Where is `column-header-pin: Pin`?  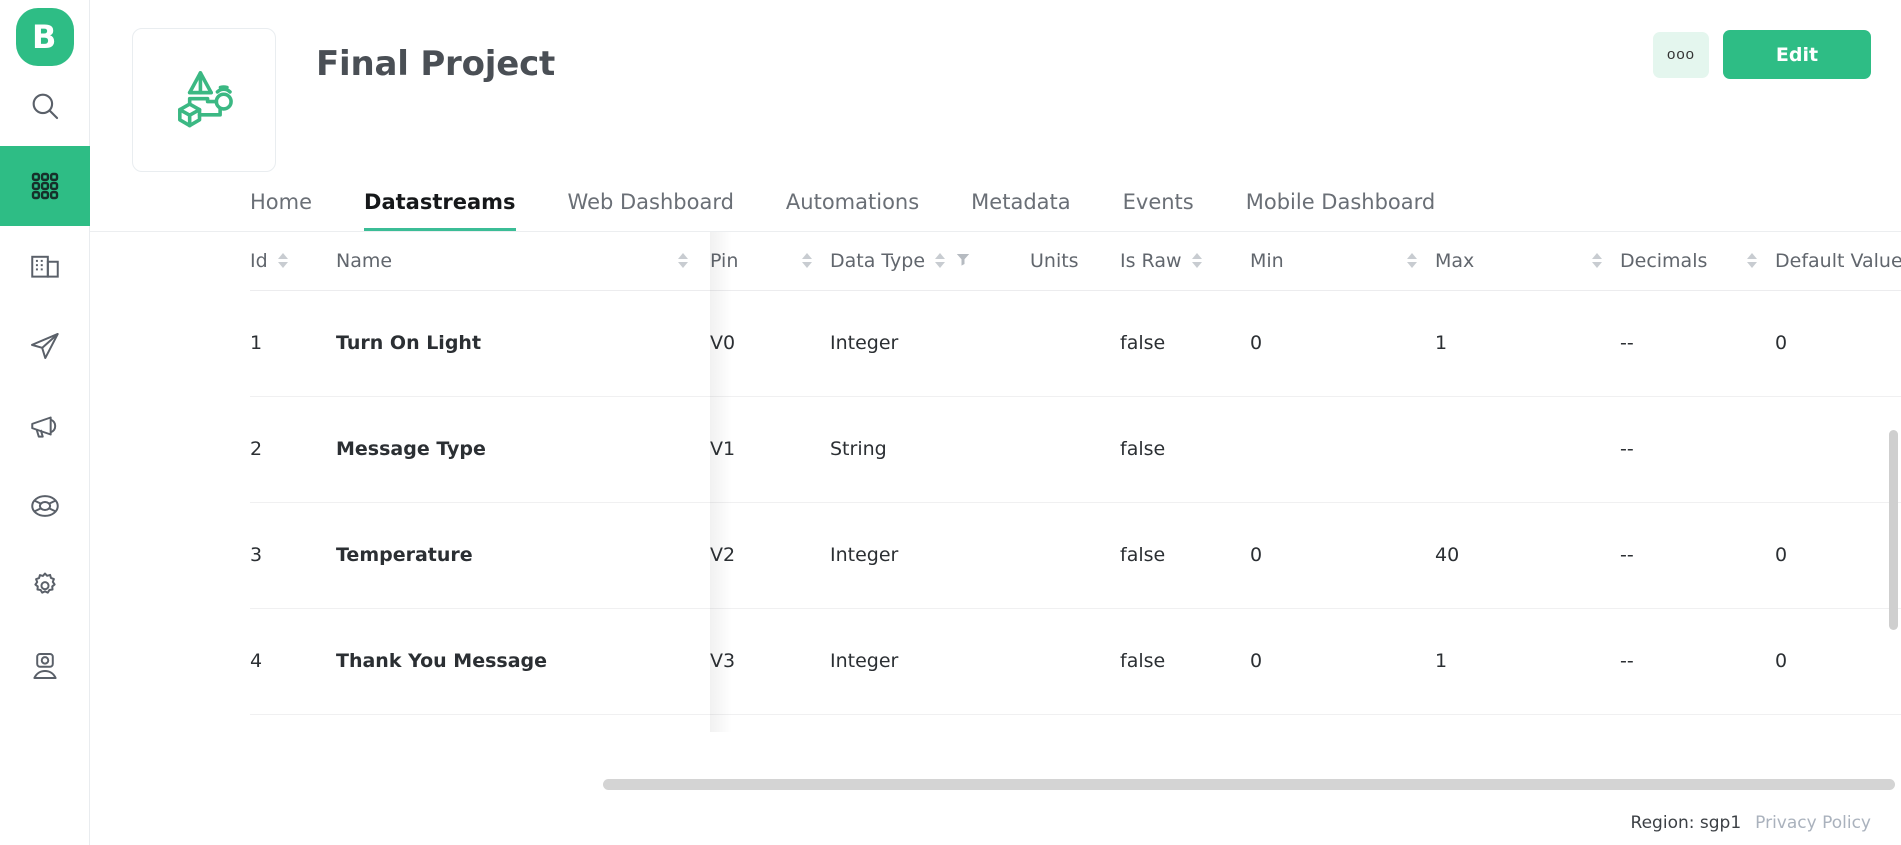
column-header-pin: Pin is located at coordinates (770, 261).